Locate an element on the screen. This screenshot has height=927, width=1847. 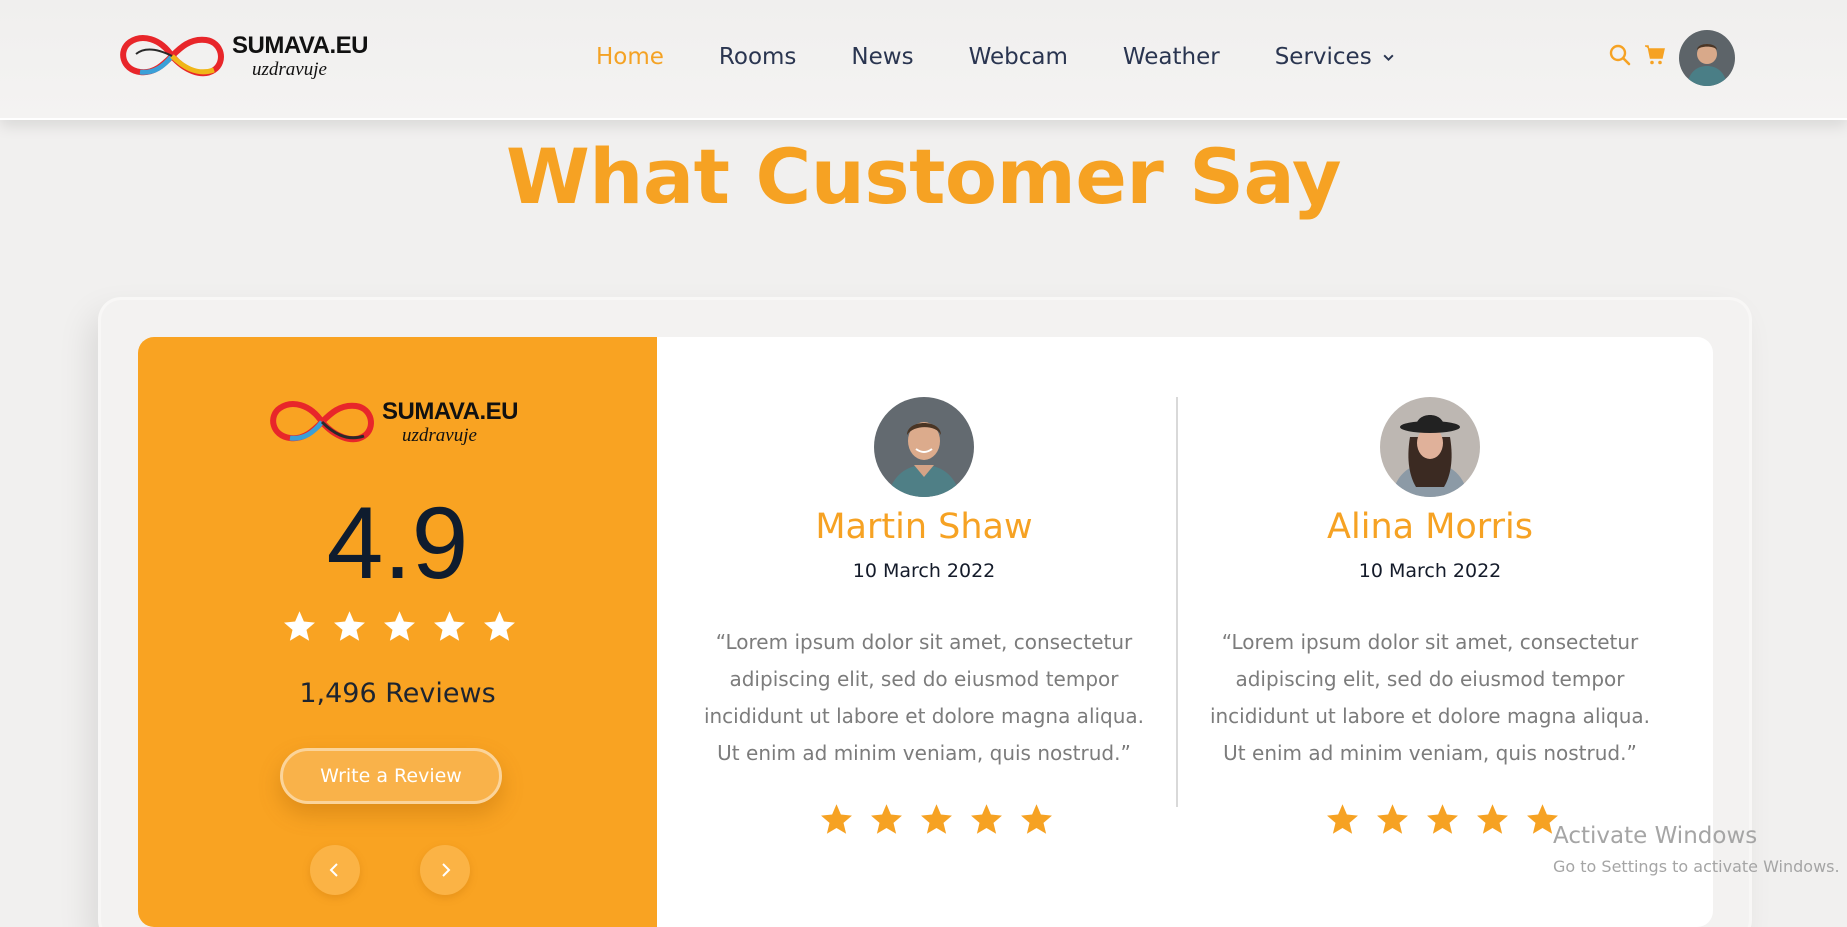
activate-windows-title: Activate Windows is located at coordinates (1655, 836).